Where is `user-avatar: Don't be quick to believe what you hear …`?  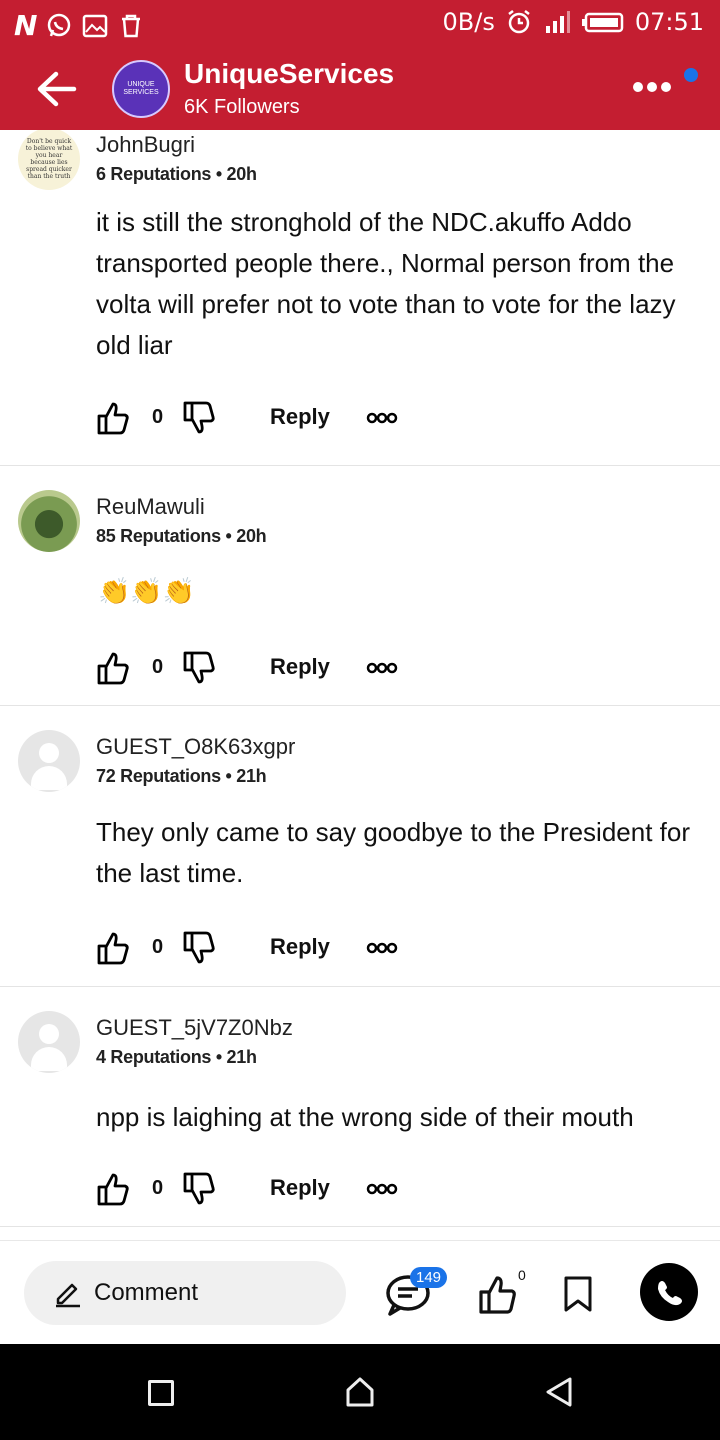 user-avatar: Don't be quick to believe what you hear … is located at coordinates (49, 160).